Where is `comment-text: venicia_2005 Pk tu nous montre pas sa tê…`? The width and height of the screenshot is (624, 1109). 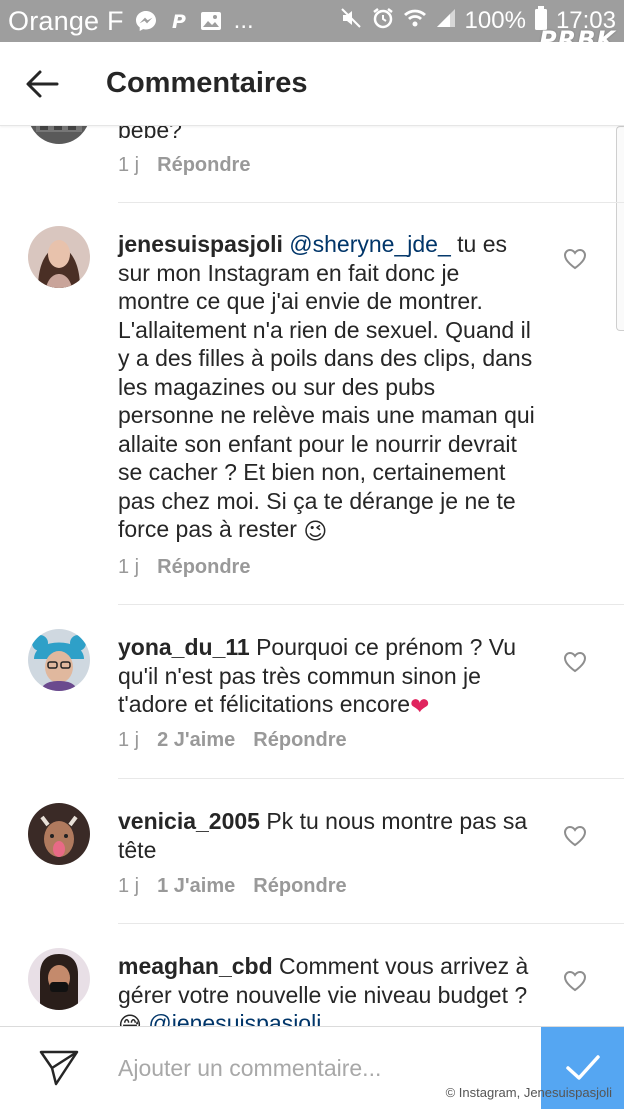 comment-text: venicia_2005 Pk tu nous montre pas sa tê… is located at coordinates (327, 835).